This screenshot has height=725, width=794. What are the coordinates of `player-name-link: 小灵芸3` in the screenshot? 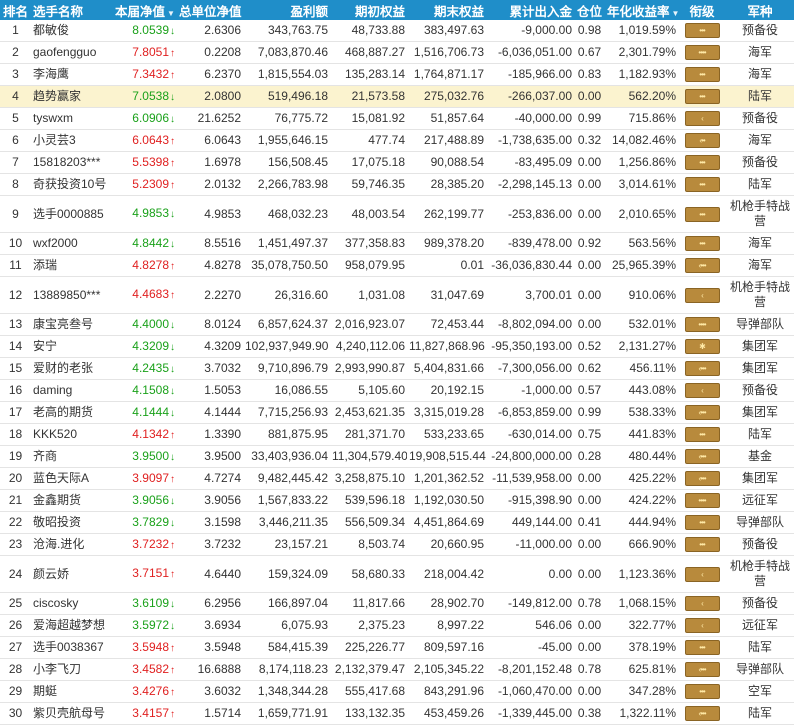 It's located at (72, 140).